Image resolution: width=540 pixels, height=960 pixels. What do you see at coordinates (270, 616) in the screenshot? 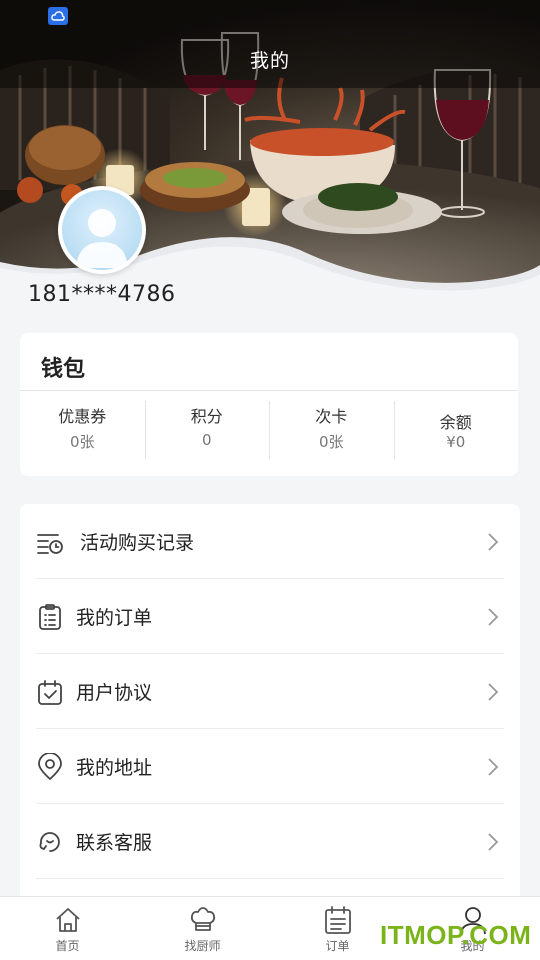
I see `menu-item-my-orders: 我的订单` at bounding box center [270, 616].